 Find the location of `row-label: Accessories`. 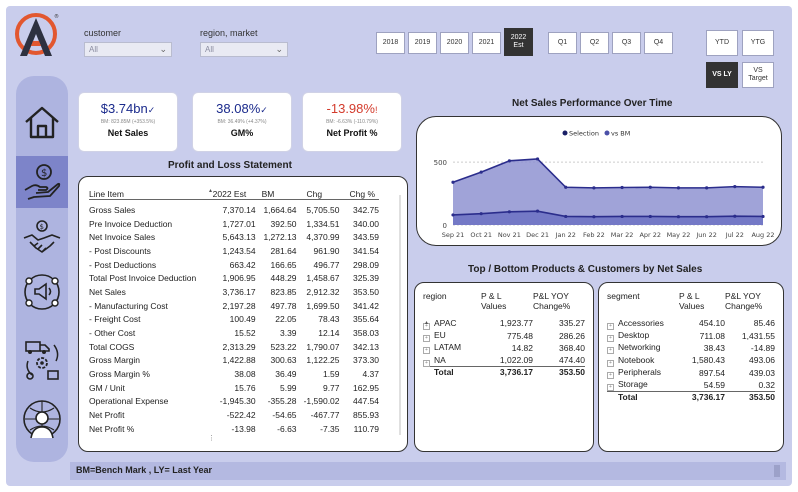

row-label: Accessories is located at coordinates (641, 322).